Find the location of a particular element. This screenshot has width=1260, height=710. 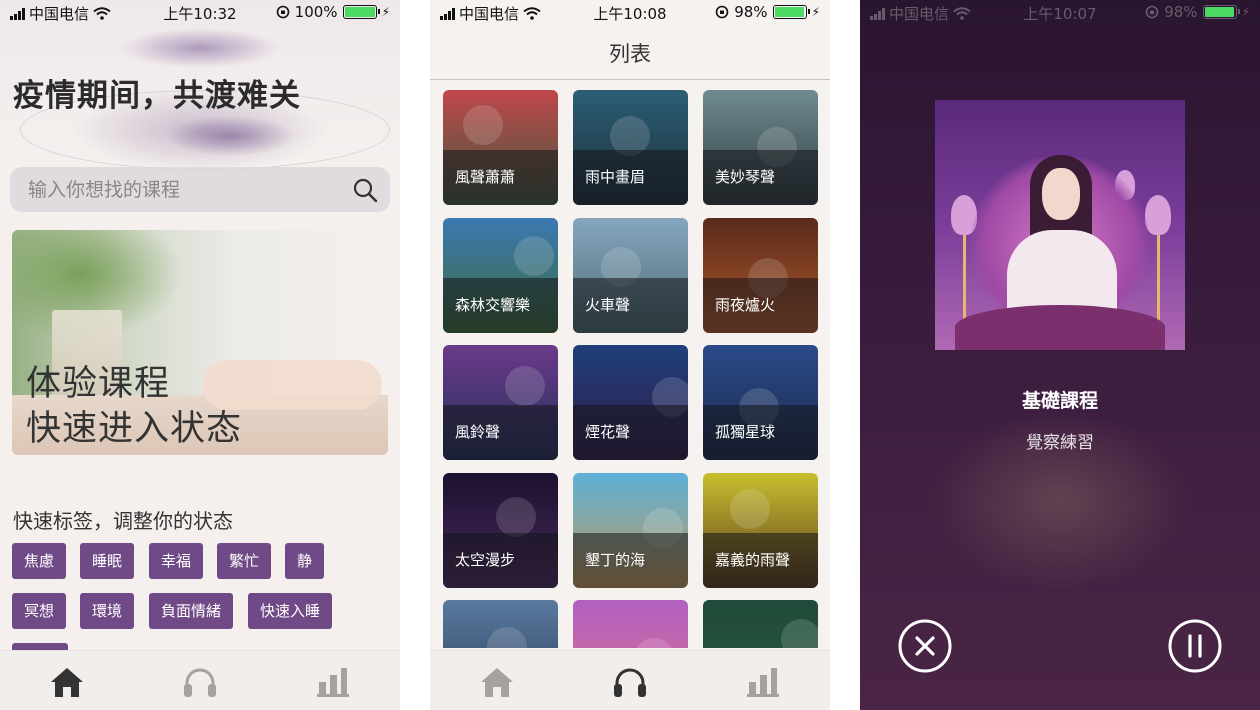

sound-card-label: 孤獨星球 is located at coordinates (745, 432).